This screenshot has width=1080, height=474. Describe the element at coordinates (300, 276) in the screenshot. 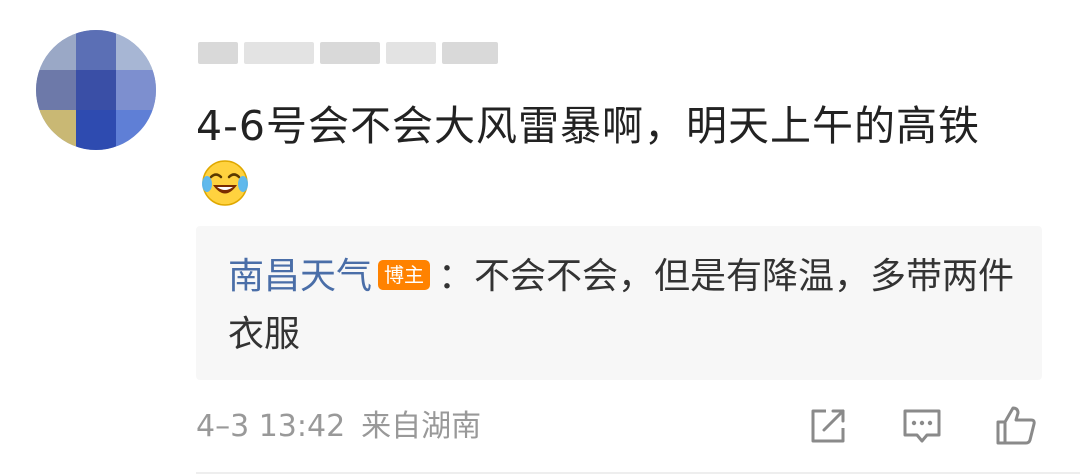

I see `reply-author-link: 南昌天气` at that location.